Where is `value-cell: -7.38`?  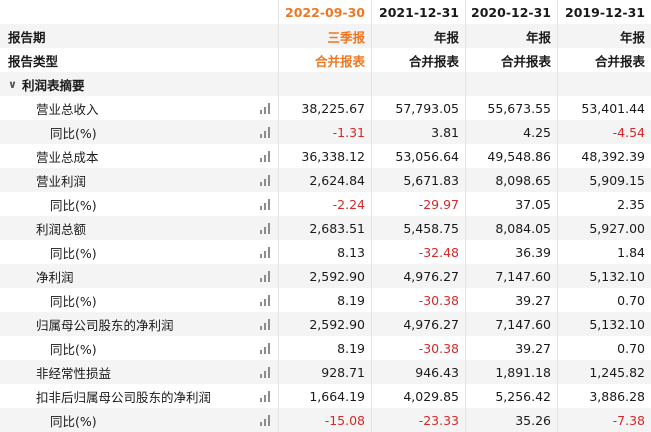 value-cell: -7.38 is located at coordinates (628, 420).